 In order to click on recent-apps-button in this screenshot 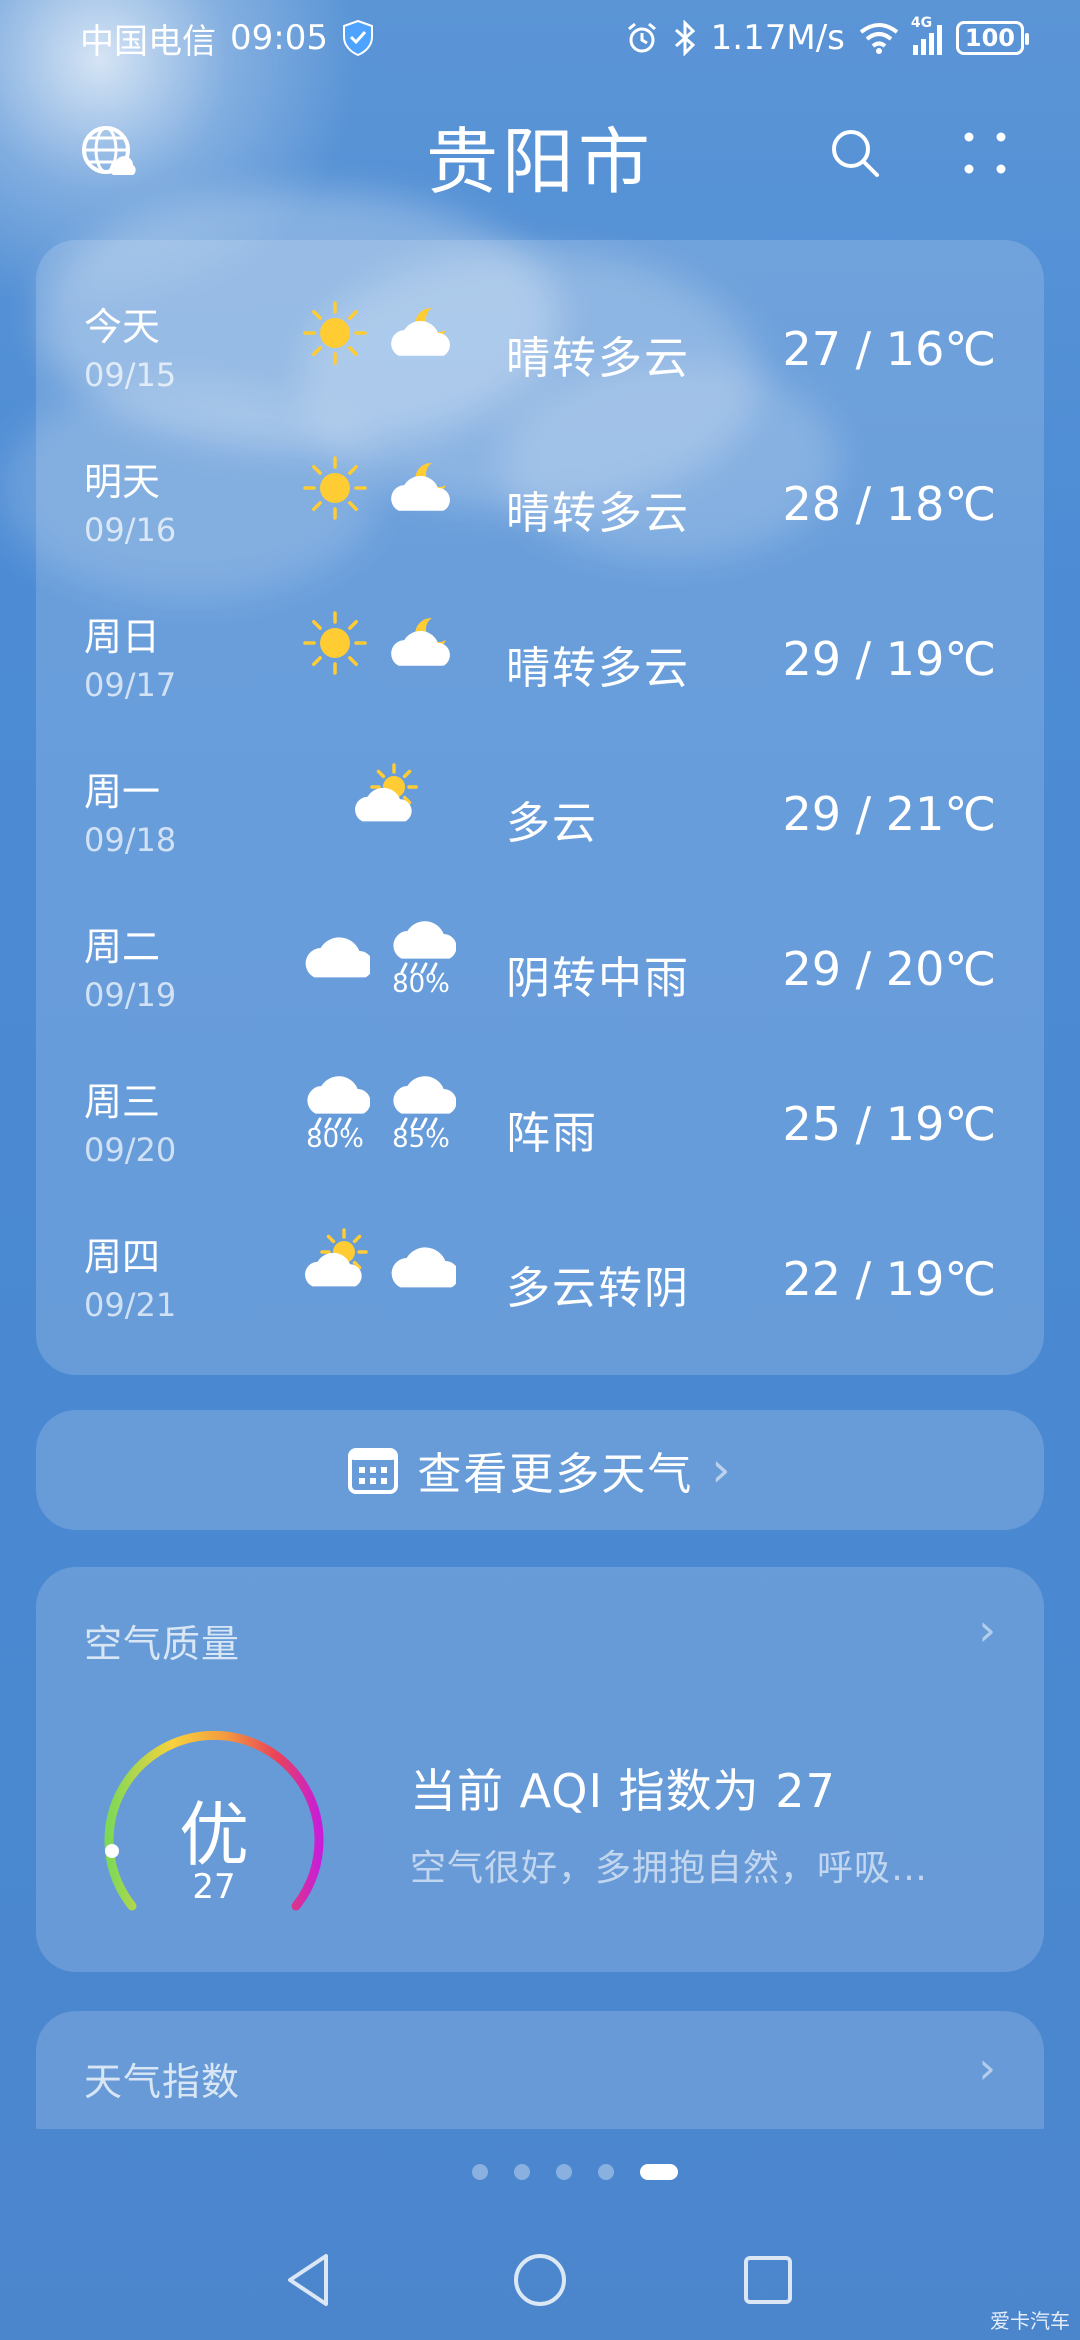, I will do `click(768, 2280)`.